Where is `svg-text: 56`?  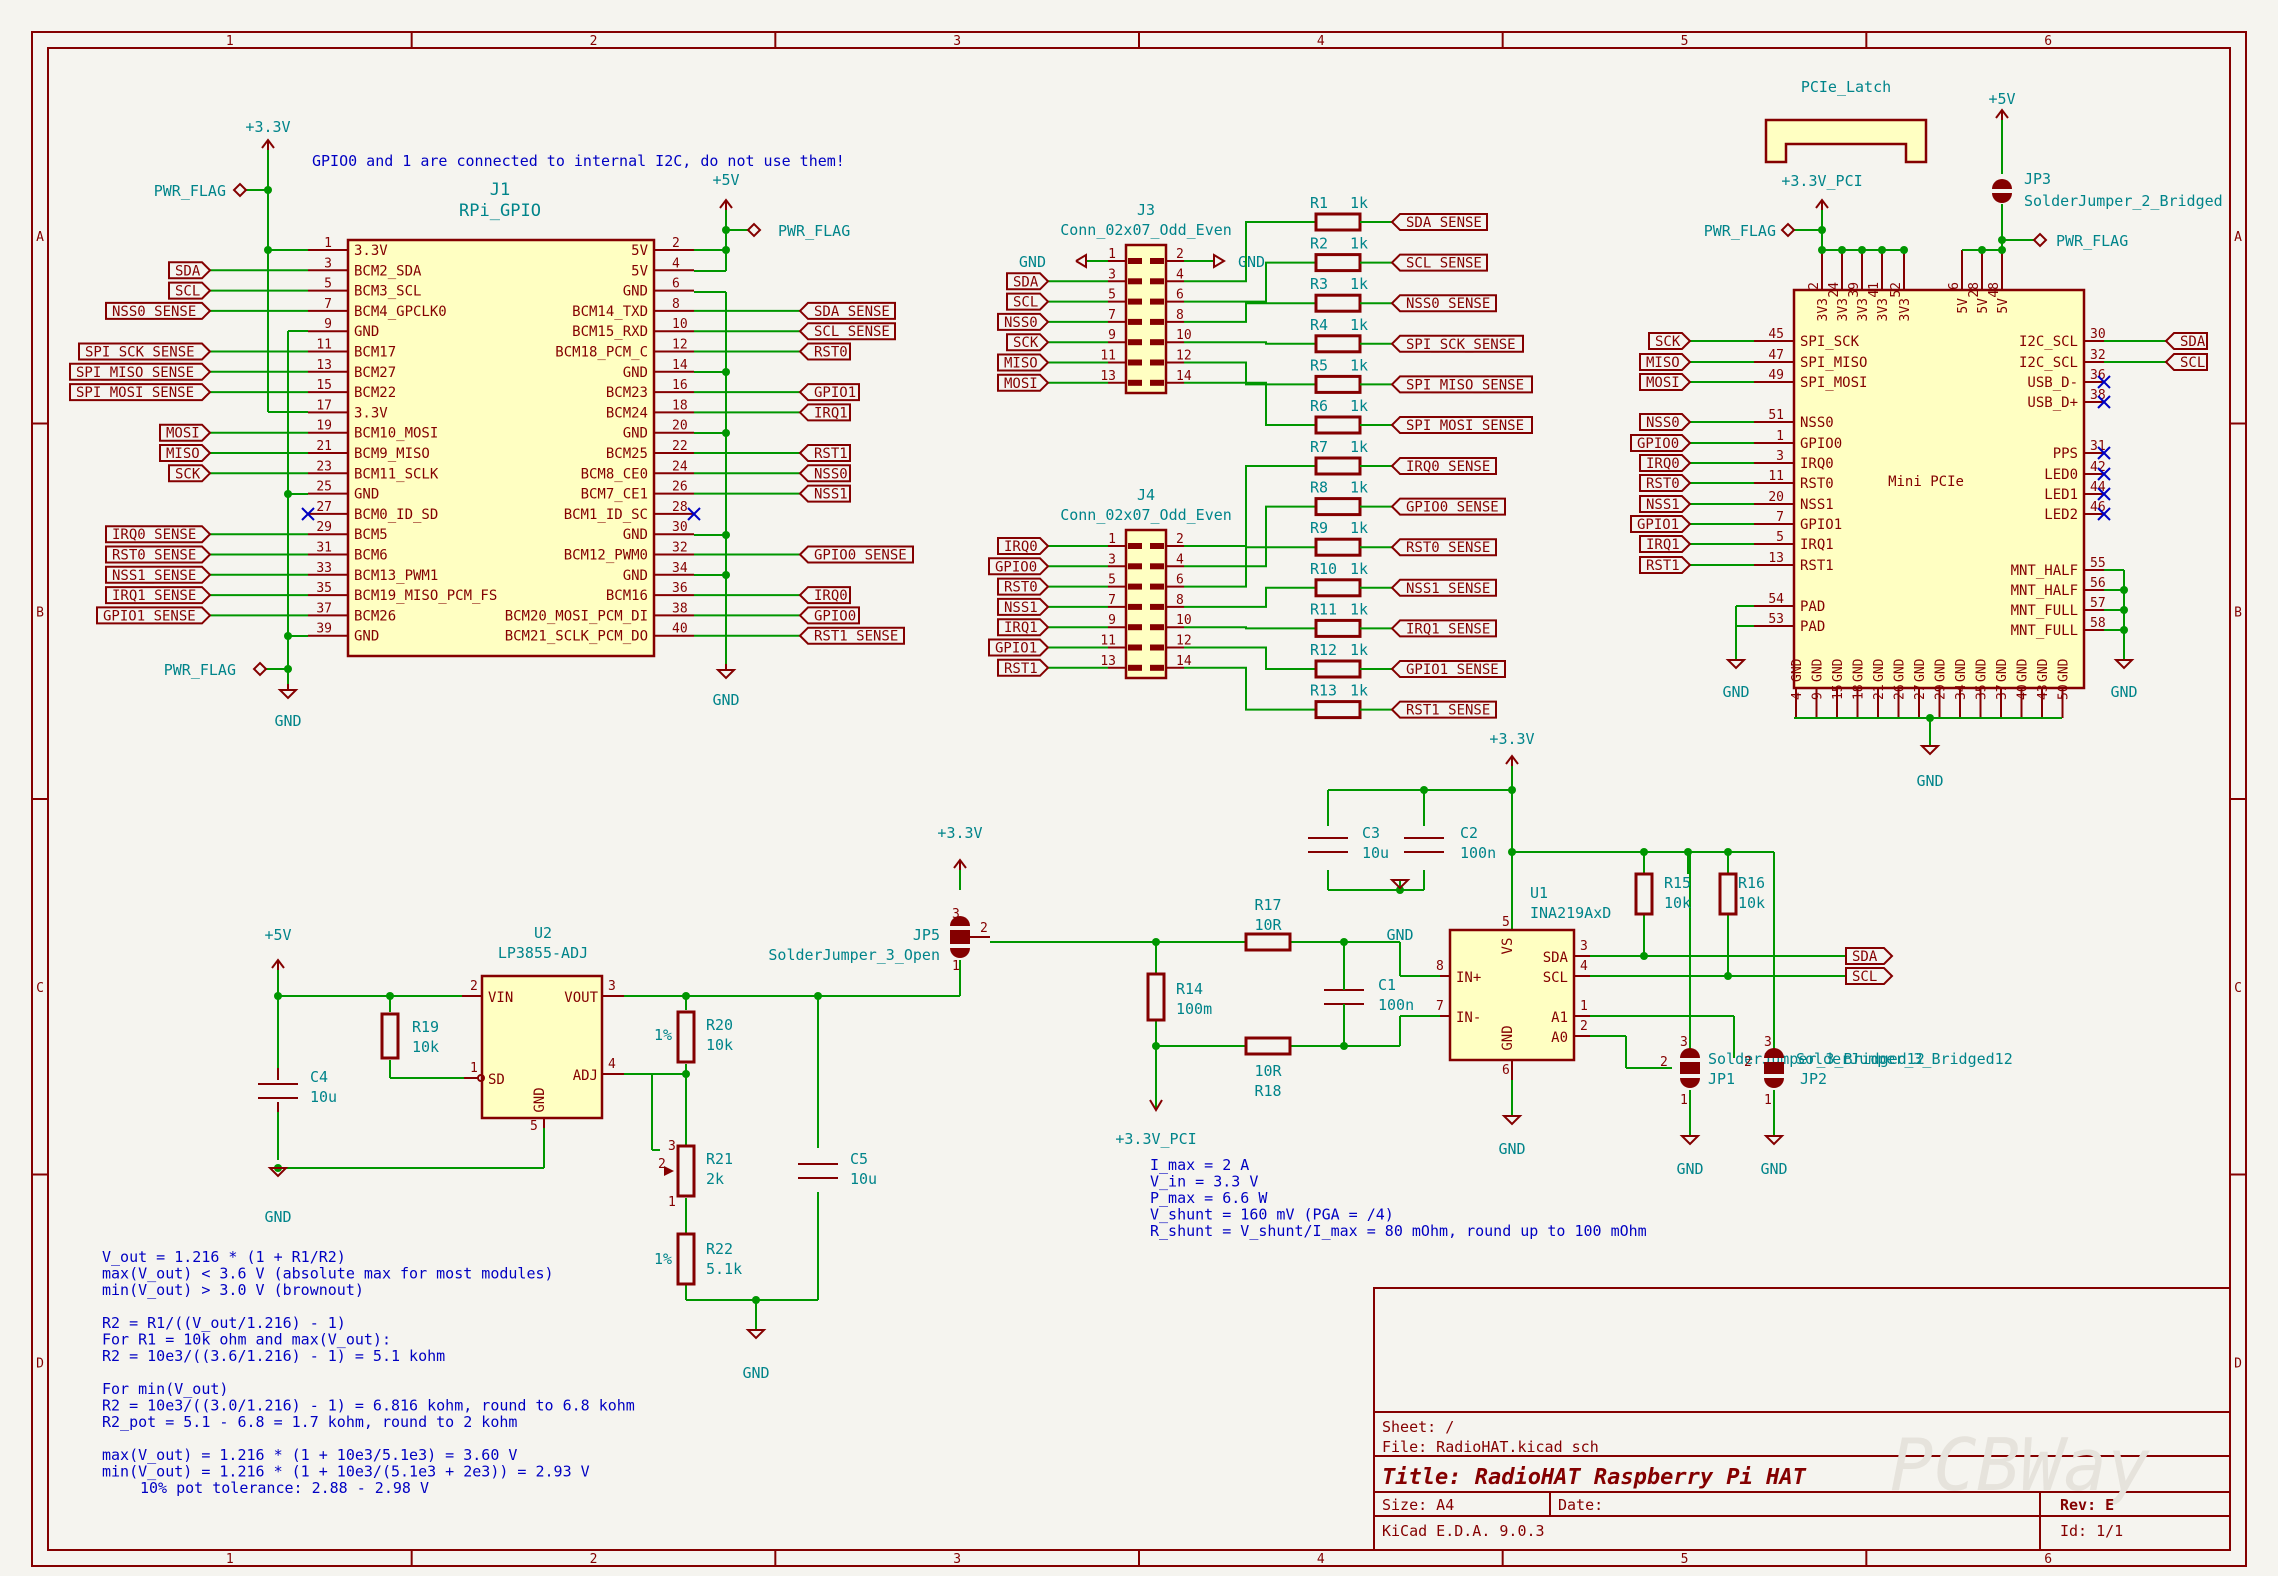 svg-text: 56 is located at coordinates (2098, 583).